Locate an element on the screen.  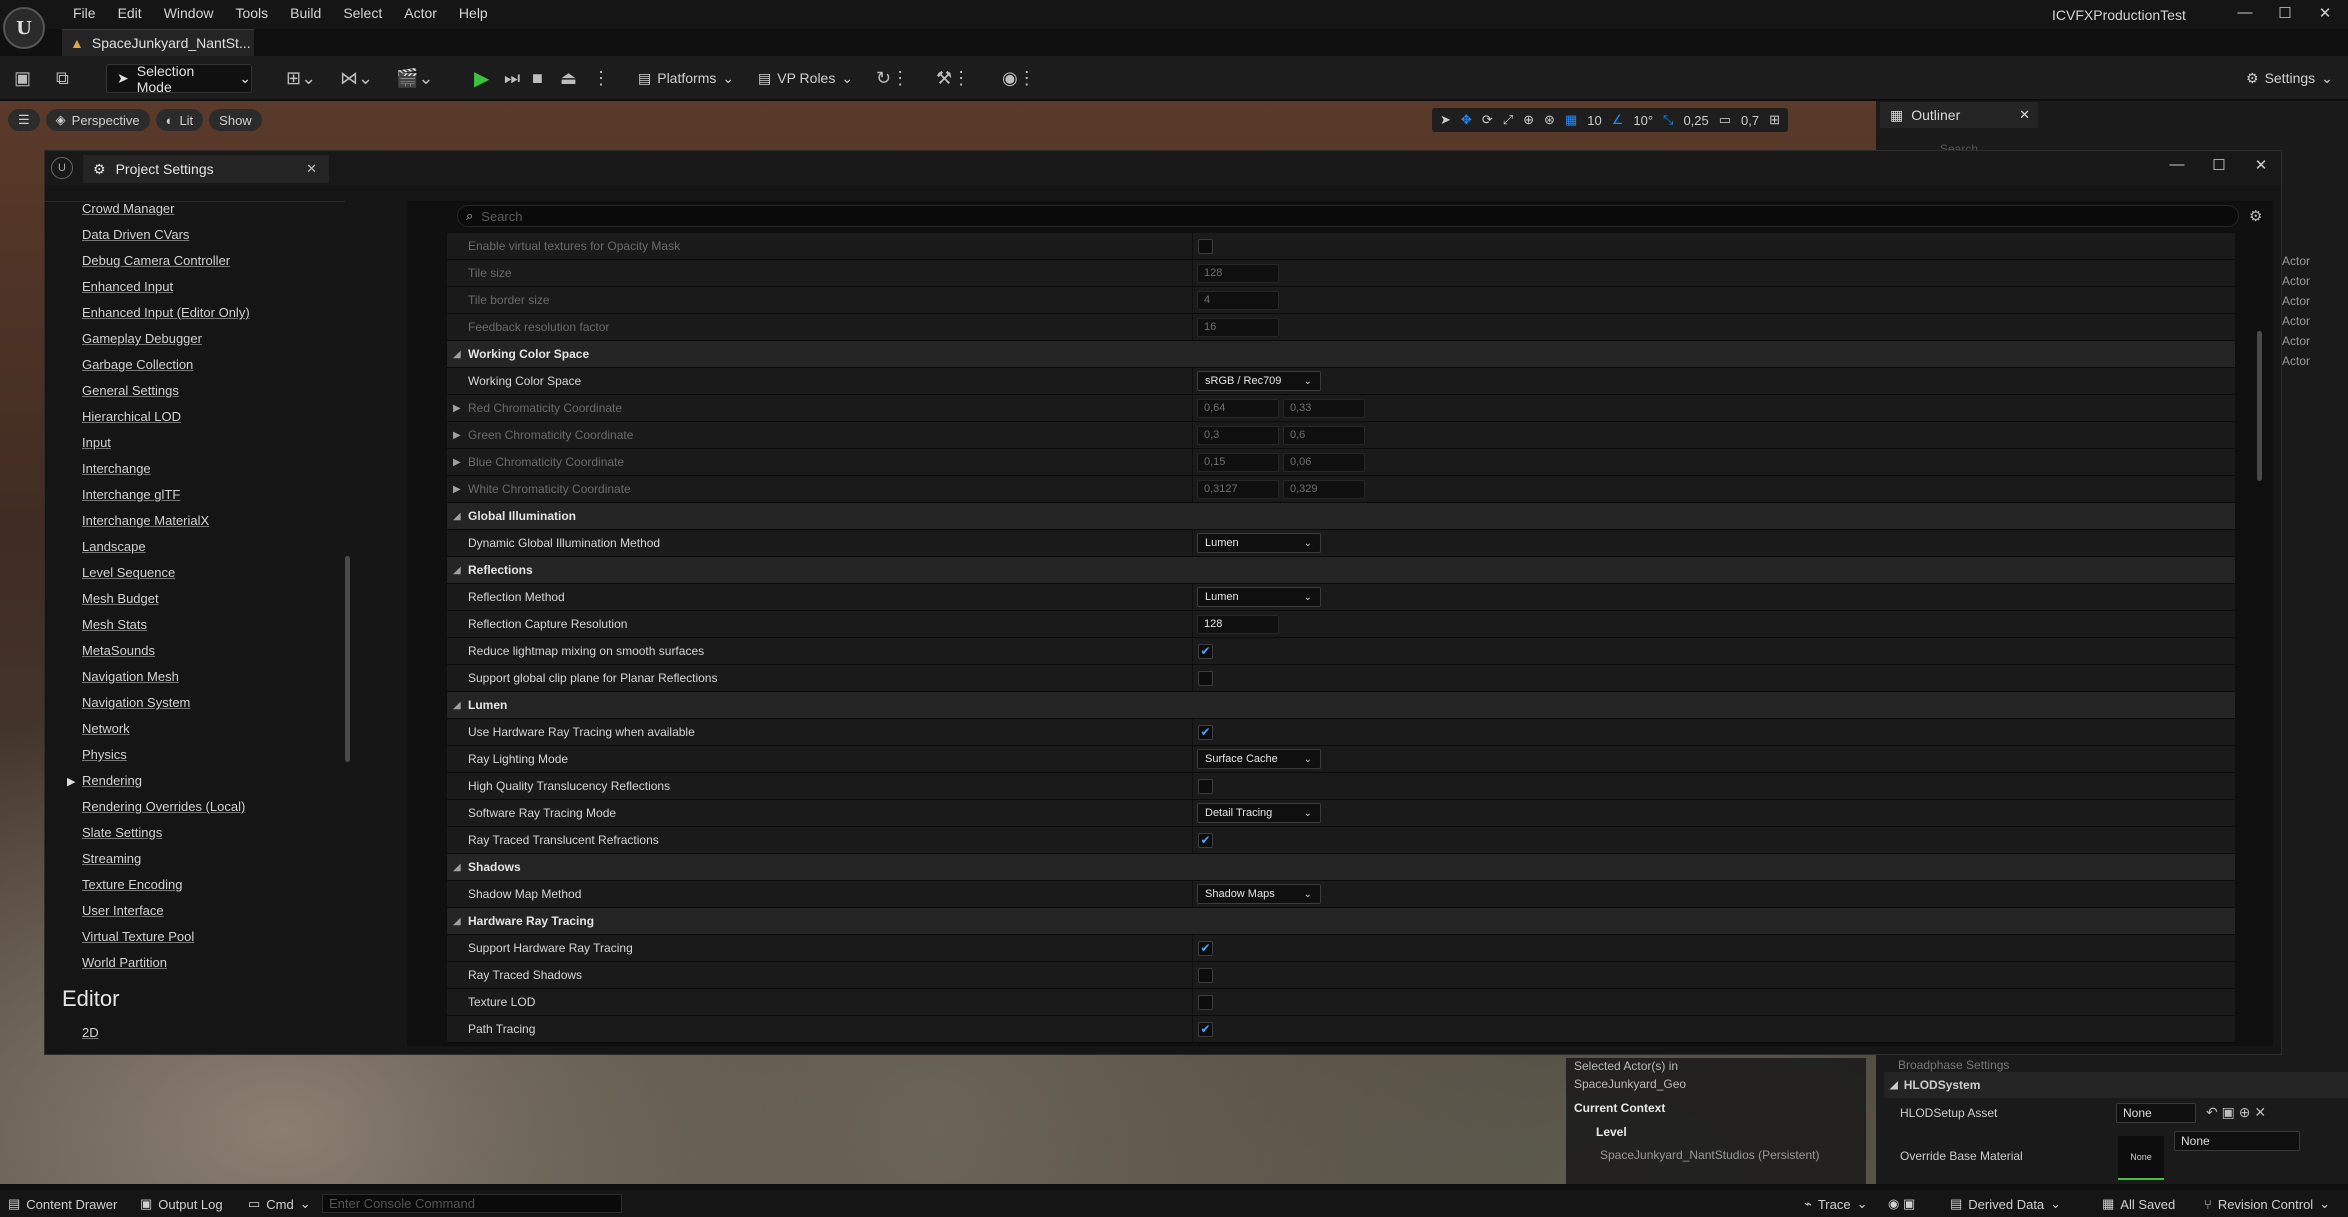
sidebar-scrollbar is located at coordinates (347, 659).